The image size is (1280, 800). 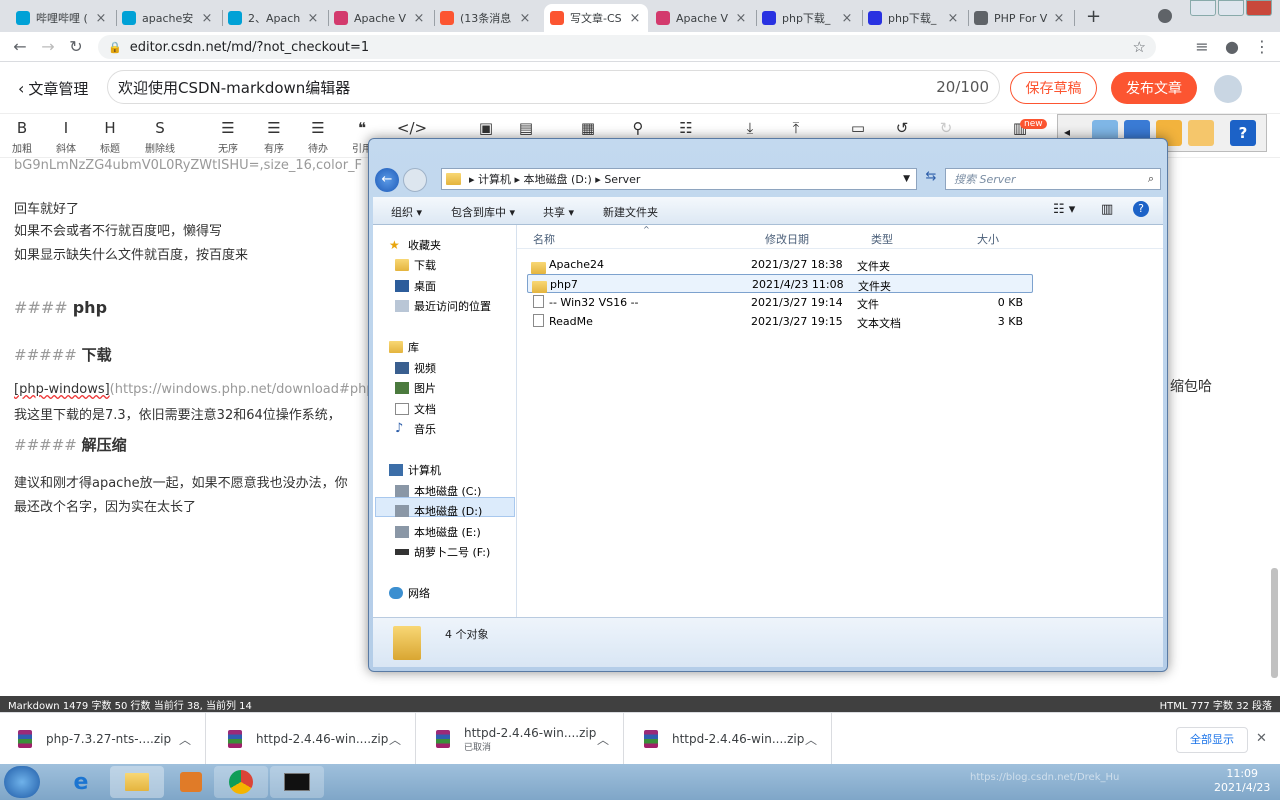 I want to click on browser-tab: 2、Apach ×, so click(x=274, y=18).